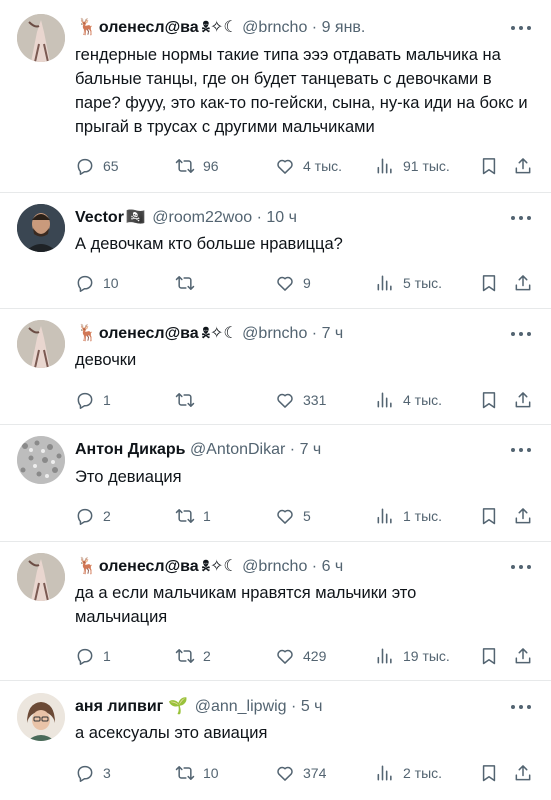 The image size is (551, 800). Describe the element at coordinates (293, 516) in the screenshot. I see `like-button: 5` at that location.